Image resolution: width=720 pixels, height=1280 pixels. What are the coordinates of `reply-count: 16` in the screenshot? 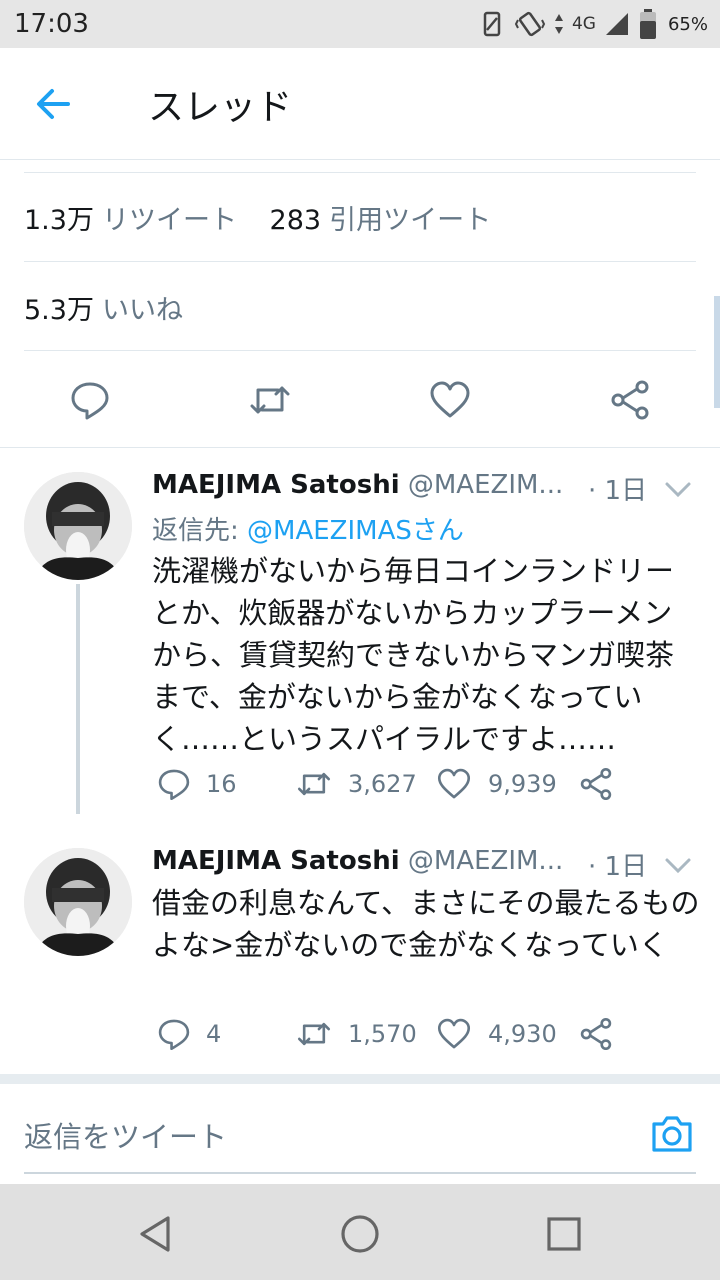 It's located at (221, 784).